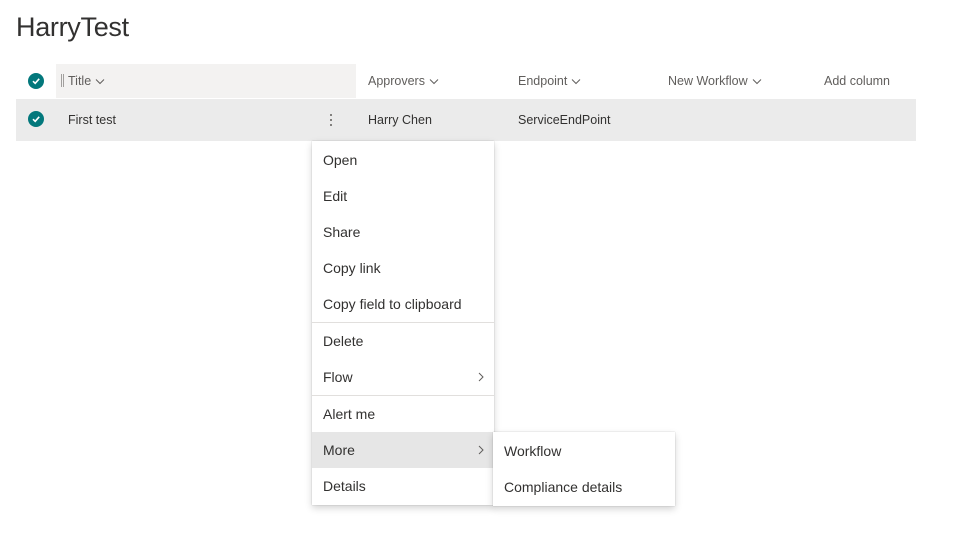 Image resolution: width=962 pixels, height=555 pixels. Describe the element at coordinates (584, 451) in the screenshot. I see `submenu-item-workflow: Workflow` at that location.